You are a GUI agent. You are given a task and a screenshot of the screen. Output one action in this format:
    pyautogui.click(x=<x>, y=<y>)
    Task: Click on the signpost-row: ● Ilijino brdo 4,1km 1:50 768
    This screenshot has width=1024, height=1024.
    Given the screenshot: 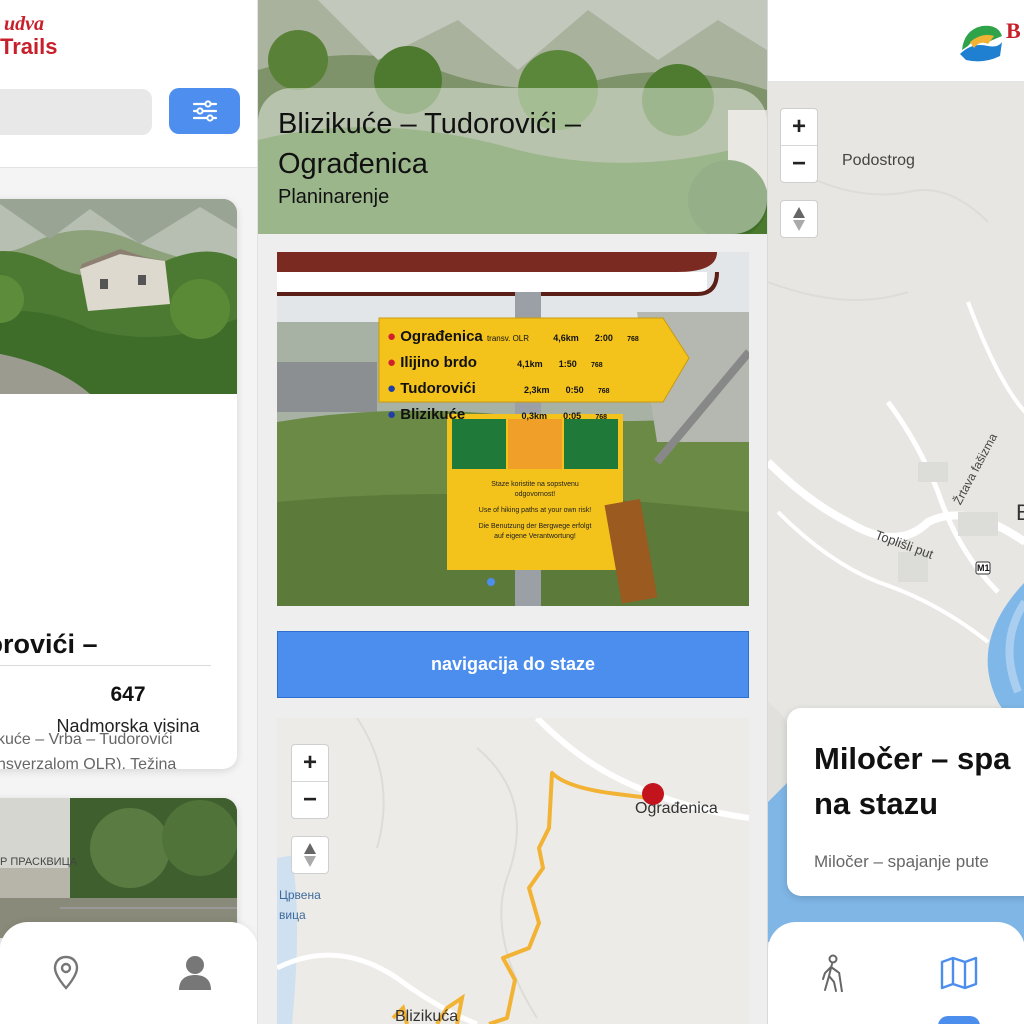 What is the action you would take?
    pyautogui.click(x=495, y=362)
    